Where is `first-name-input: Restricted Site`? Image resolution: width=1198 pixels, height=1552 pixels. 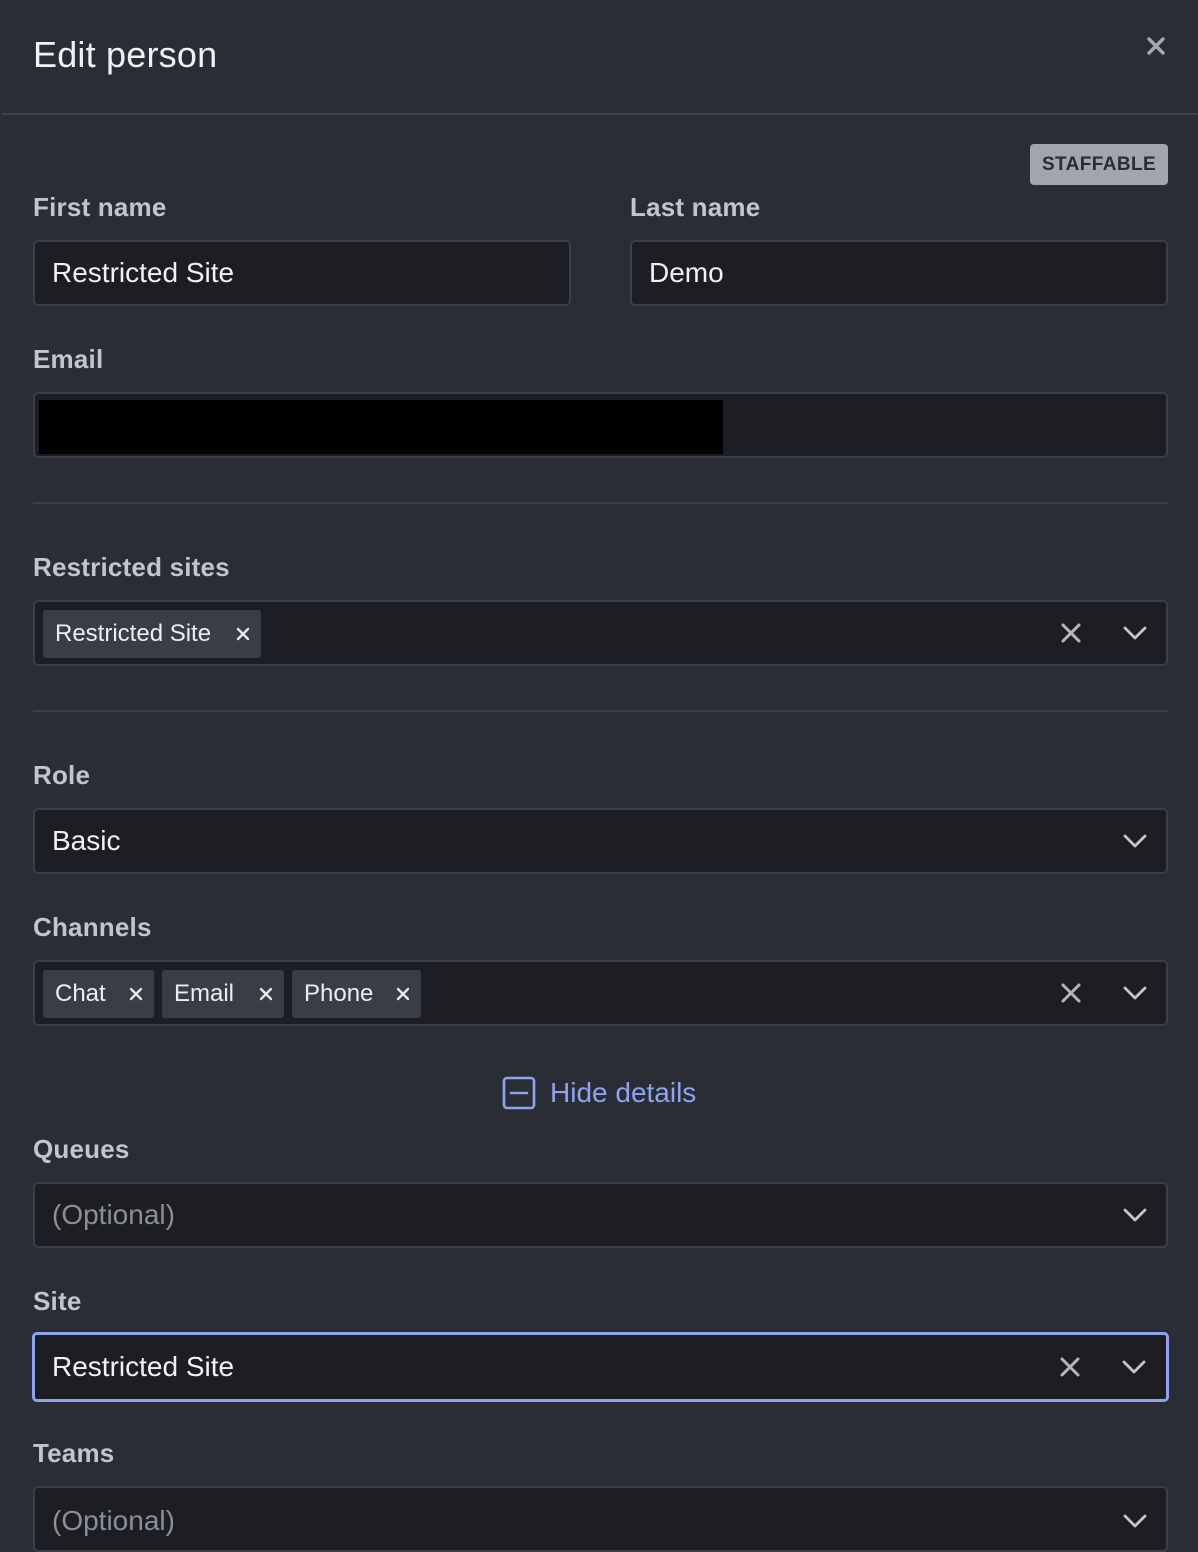 first-name-input: Restricted Site is located at coordinates (302, 273).